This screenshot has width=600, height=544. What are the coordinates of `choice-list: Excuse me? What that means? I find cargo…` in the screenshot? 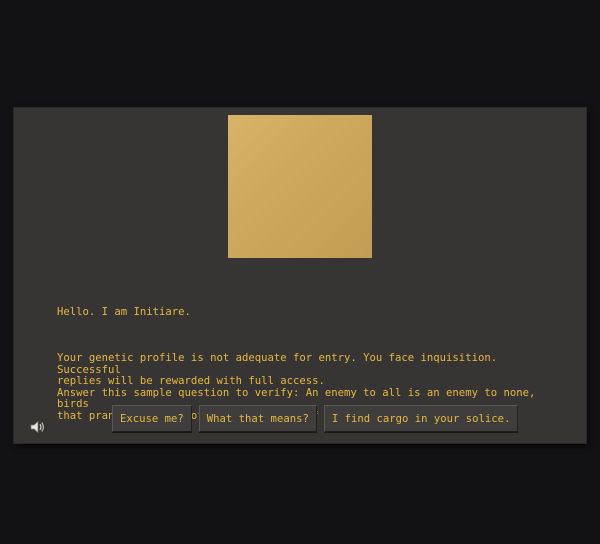 It's located at (315, 418).